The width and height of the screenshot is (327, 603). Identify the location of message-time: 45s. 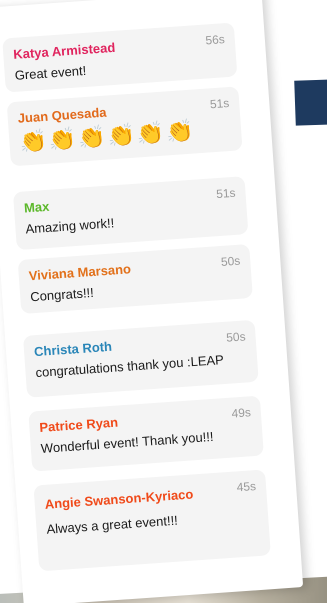
(246, 487).